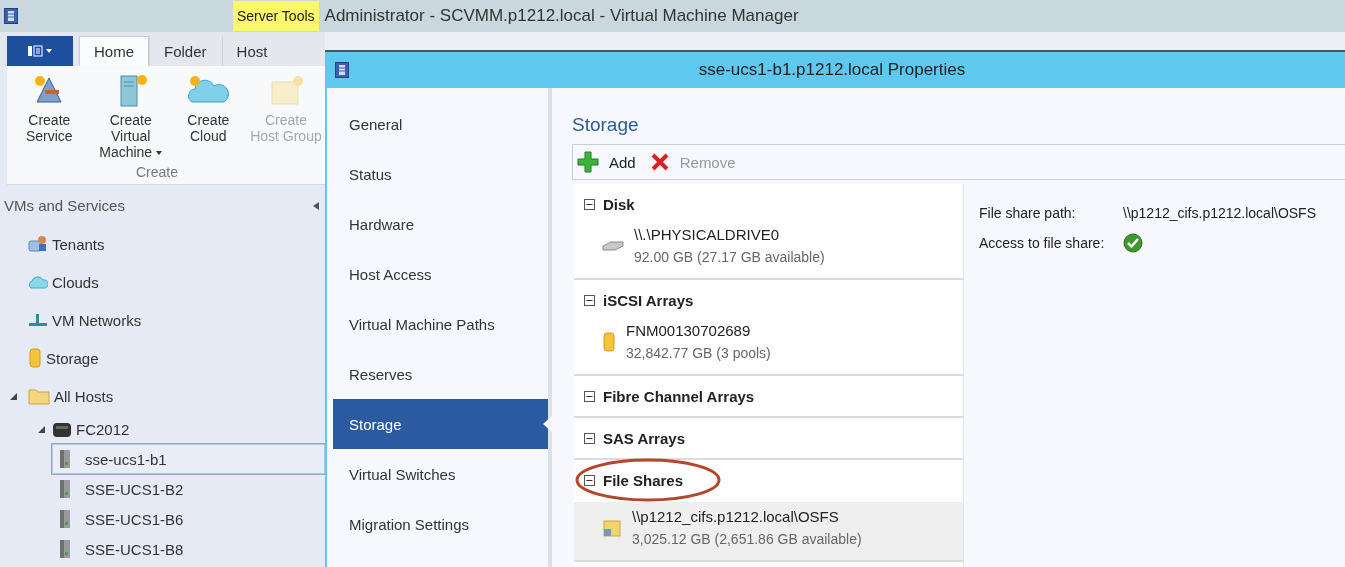 Image resolution: width=1345 pixels, height=567 pixels. Describe the element at coordinates (440, 374) in the screenshot. I see `page-tab: Reserves` at that location.